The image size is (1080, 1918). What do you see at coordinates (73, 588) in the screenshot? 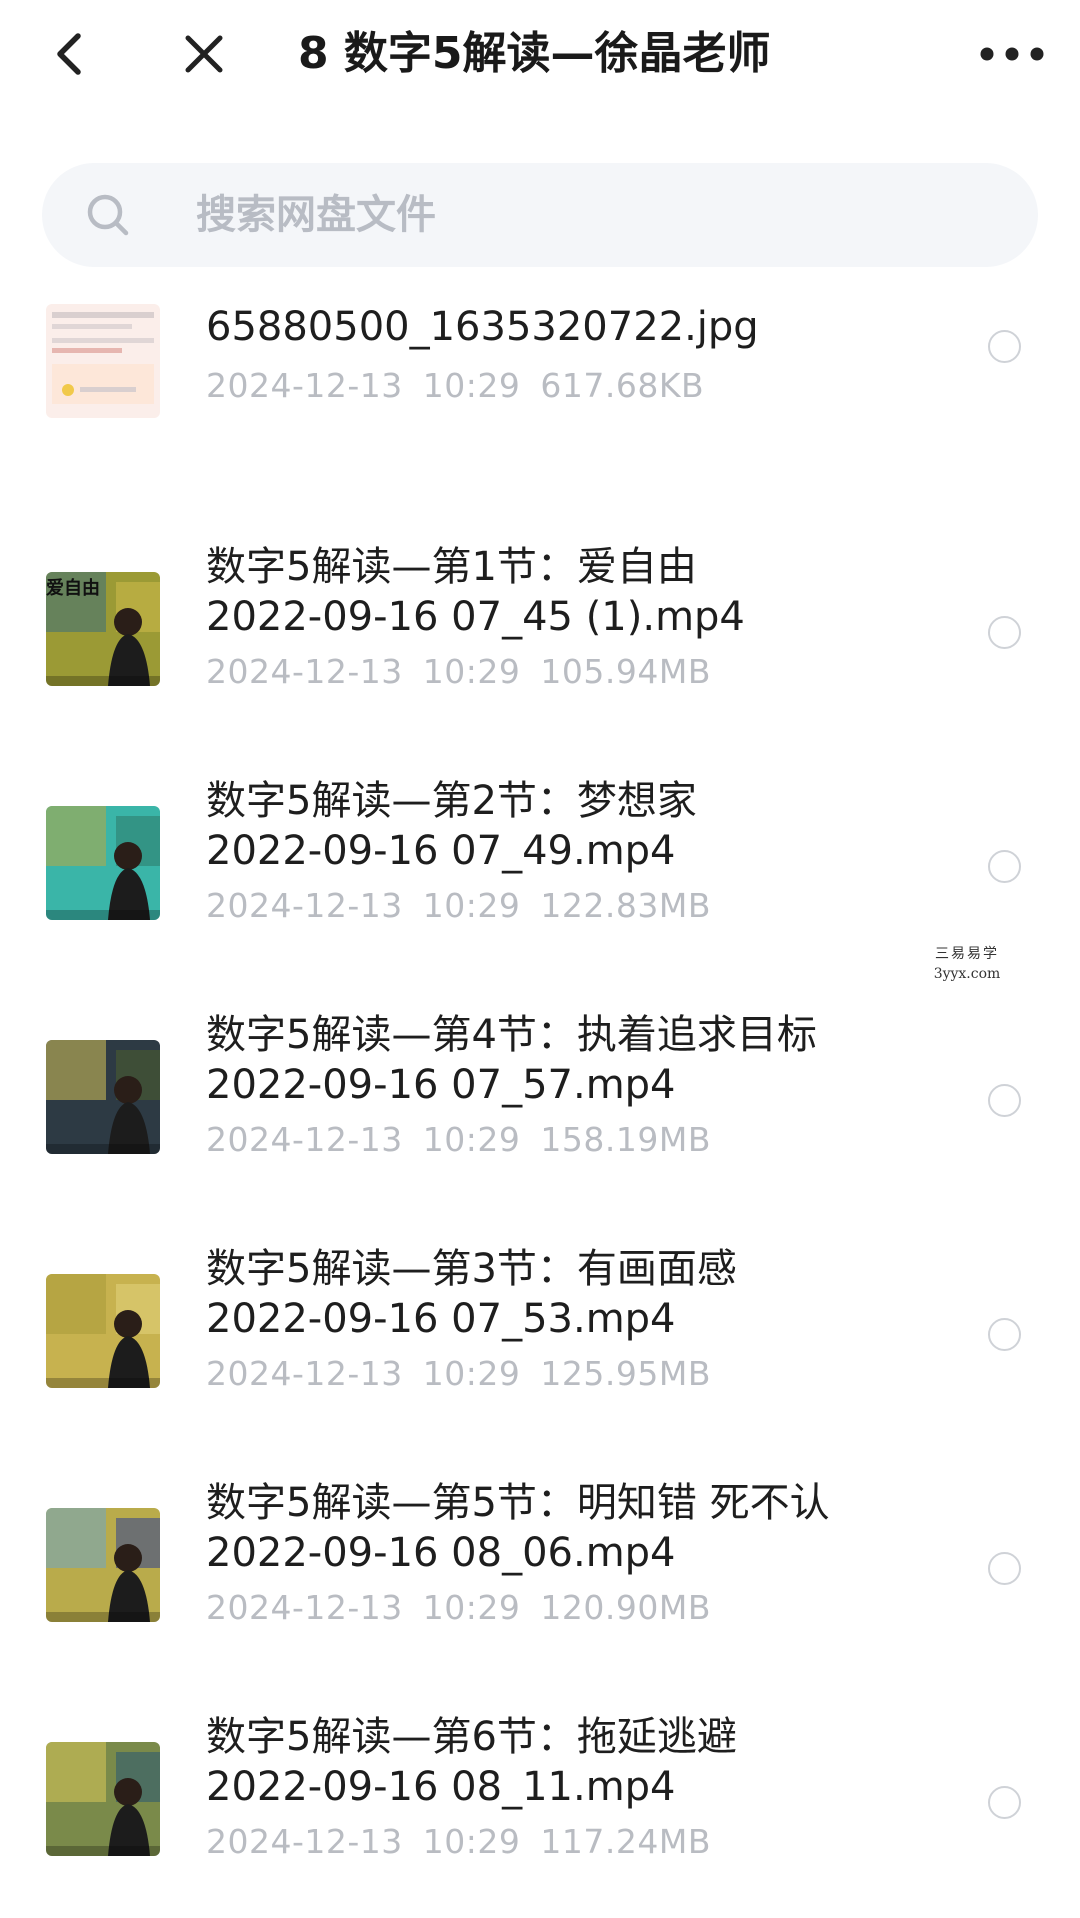
I see `thumbnail-caption: 爱自由` at bounding box center [73, 588].